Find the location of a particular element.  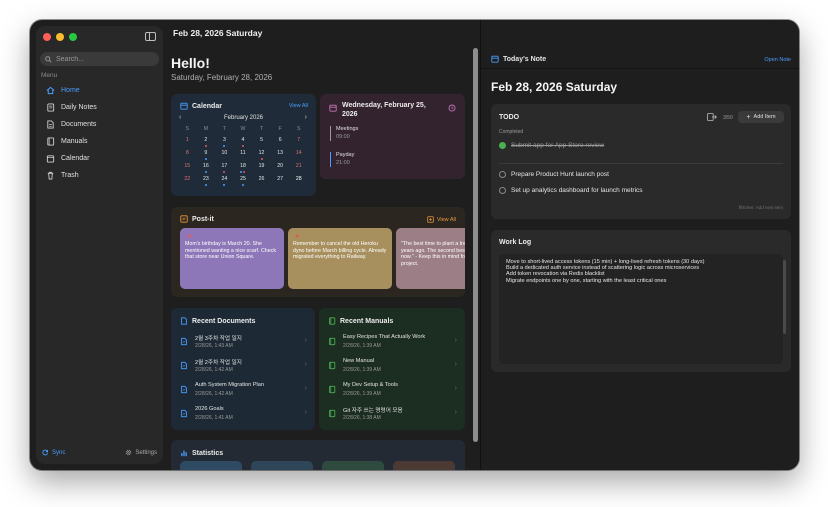

document-icon is located at coordinates (50, 124).